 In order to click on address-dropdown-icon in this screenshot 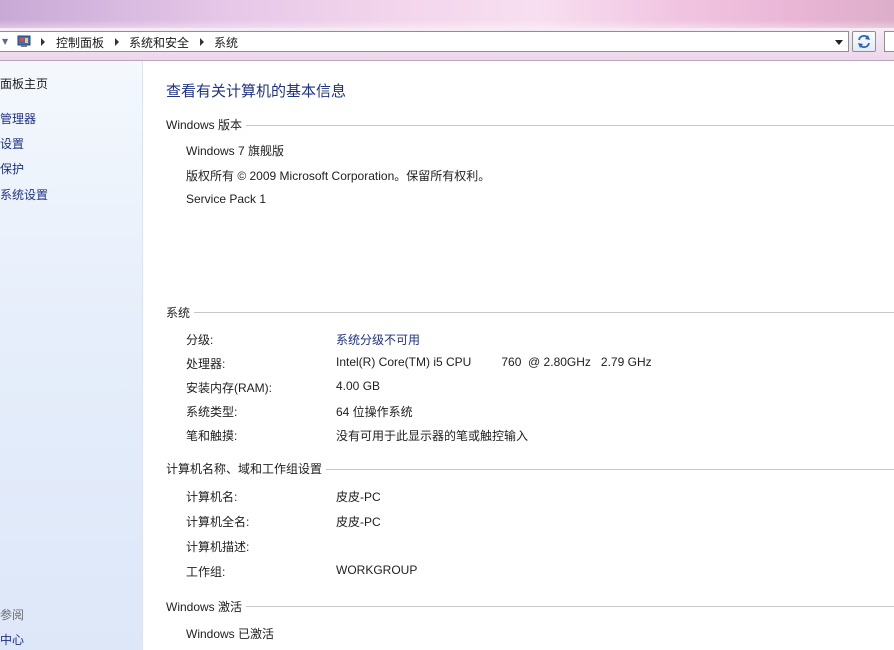, I will do `click(839, 41)`.